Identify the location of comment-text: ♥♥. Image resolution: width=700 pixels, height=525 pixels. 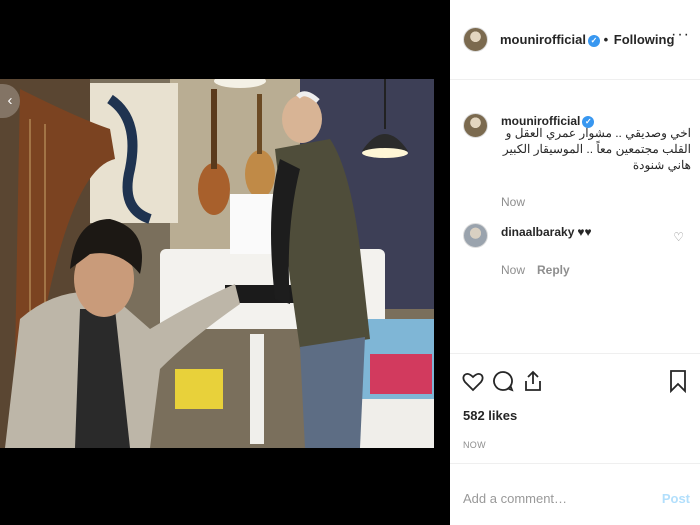
(584, 232).